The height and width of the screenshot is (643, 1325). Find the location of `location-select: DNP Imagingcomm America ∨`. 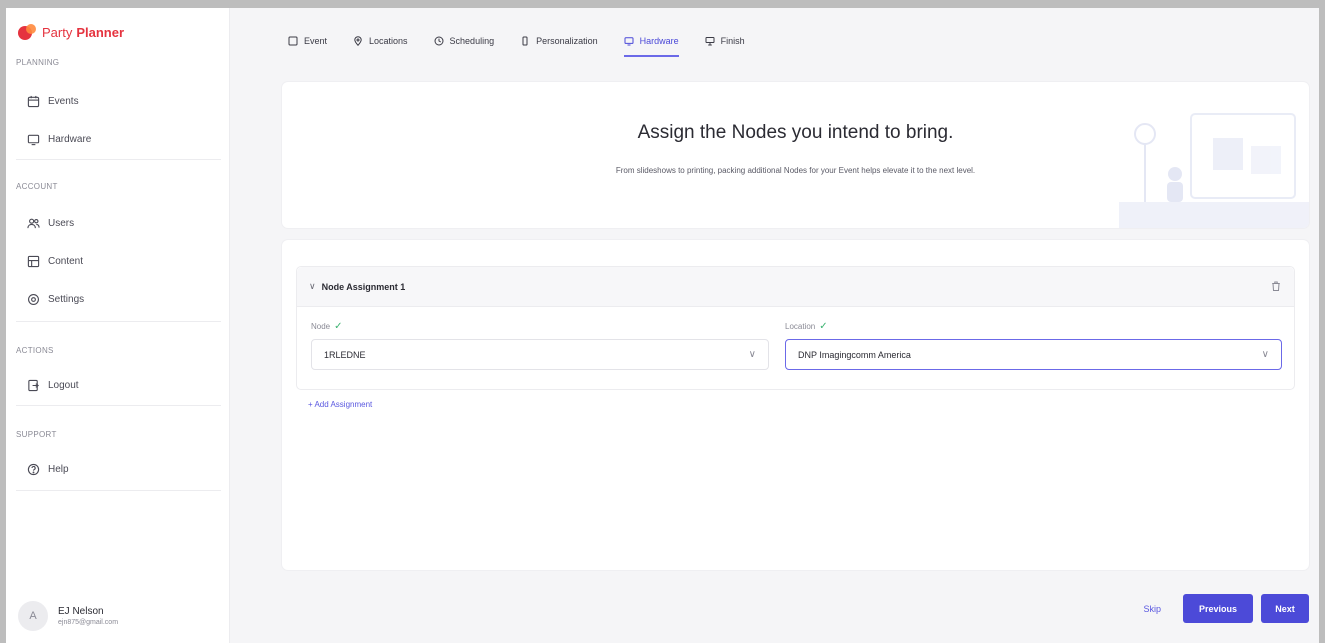

location-select: DNP Imagingcomm America ∨ is located at coordinates (1033, 354).